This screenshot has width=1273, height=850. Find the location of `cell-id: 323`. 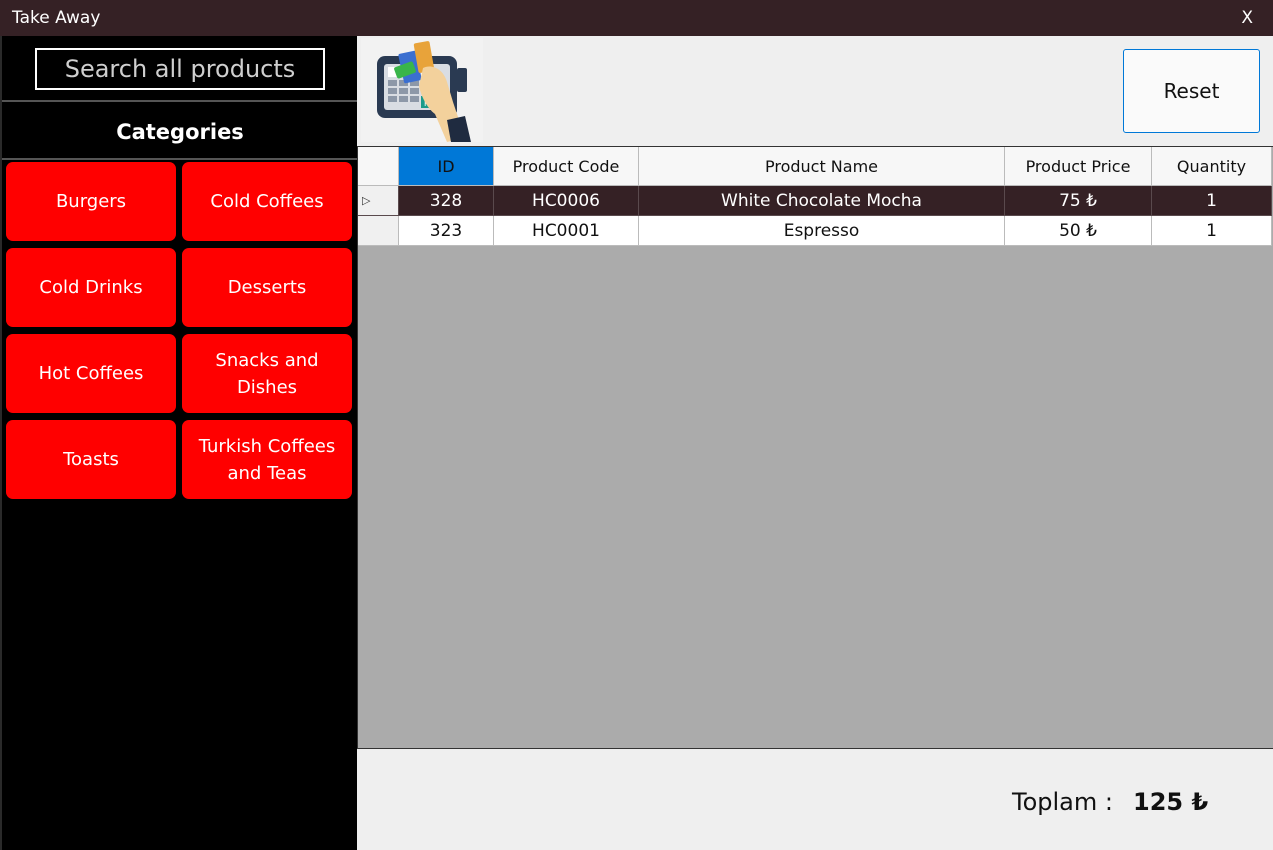

cell-id: 323 is located at coordinates (446, 231).